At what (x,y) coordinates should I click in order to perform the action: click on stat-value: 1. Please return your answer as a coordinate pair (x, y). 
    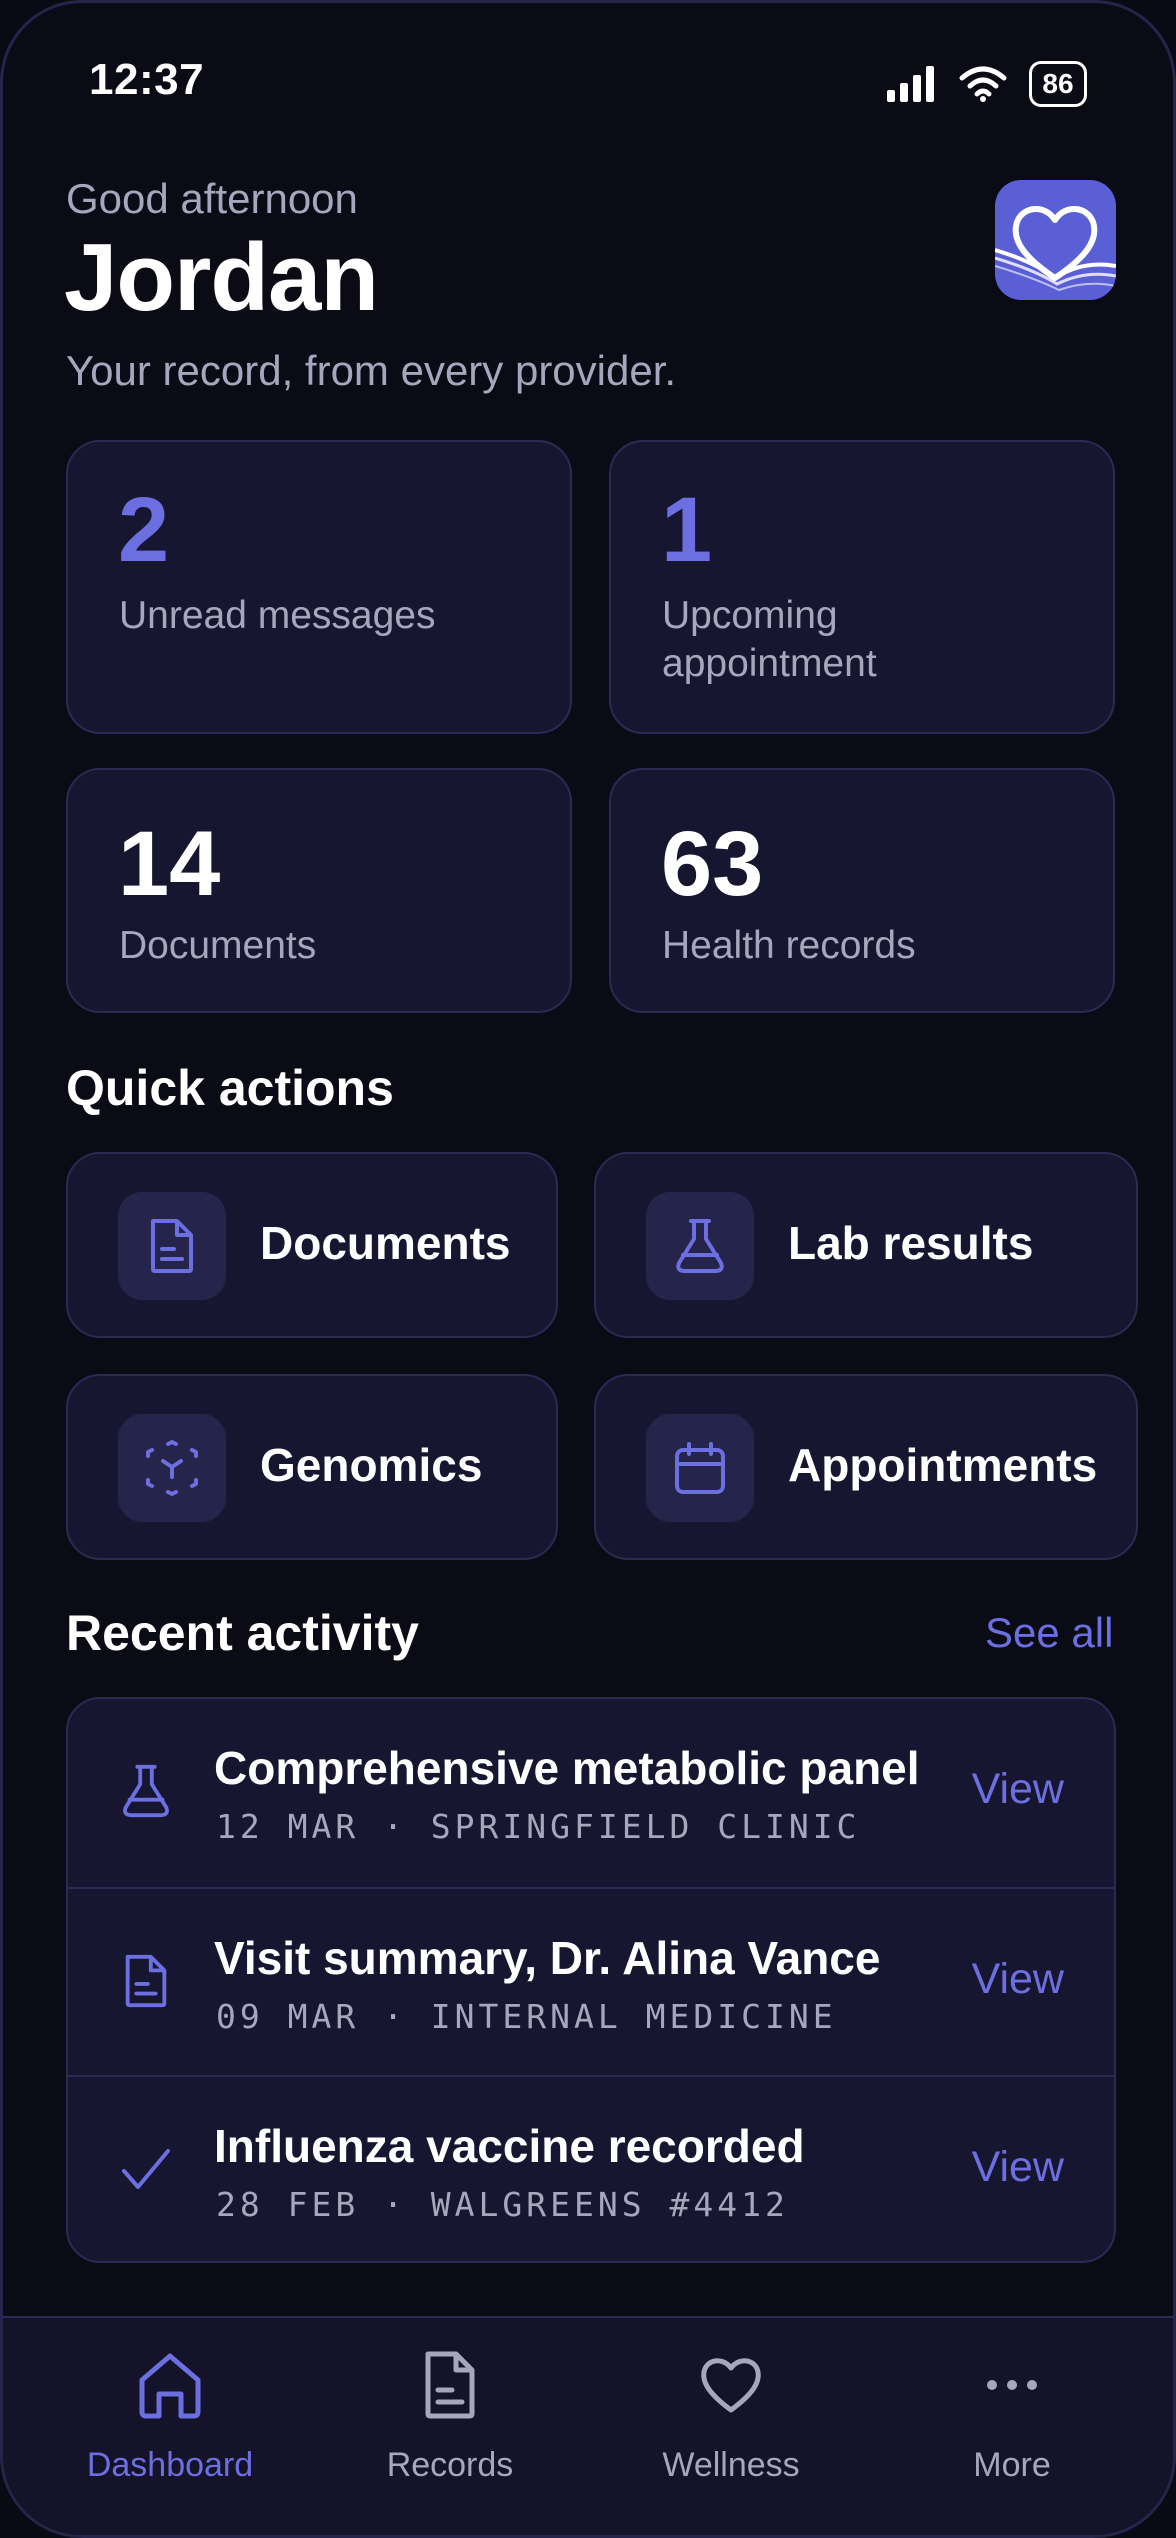
    Looking at the image, I should click on (687, 530).